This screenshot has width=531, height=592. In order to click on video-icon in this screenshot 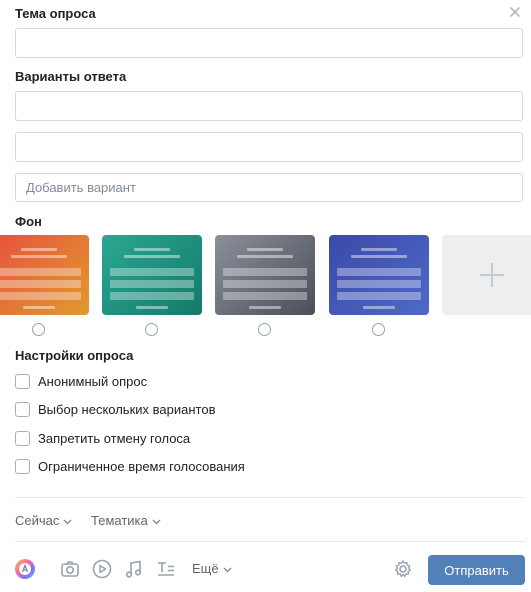, I will do `click(102, 569)`.